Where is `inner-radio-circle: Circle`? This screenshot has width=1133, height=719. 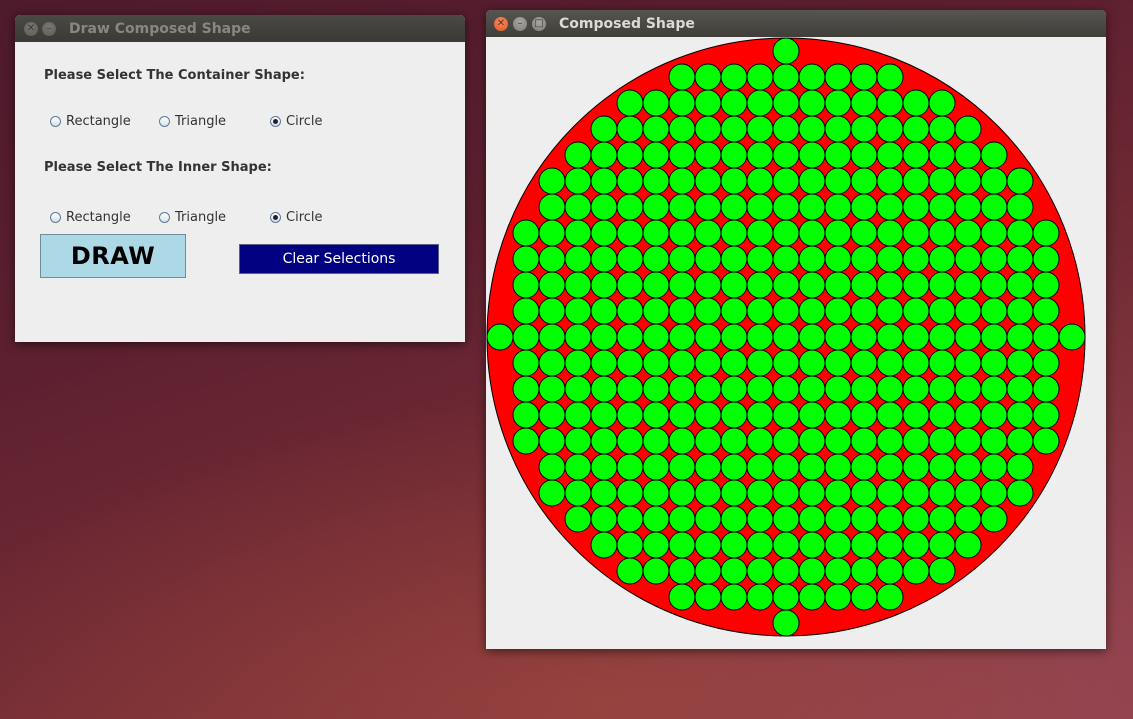
inner-radio-circle: Circle is located at coordinates (296, 217).